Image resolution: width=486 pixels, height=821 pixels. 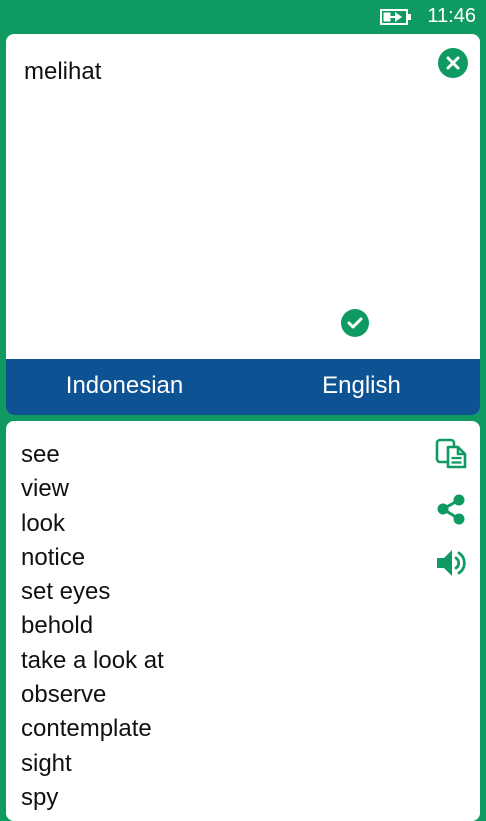 What do you see at coordinates (62, 72) in the screenshot?
I see `source-text-input: melihat` at bounding box center [62, 72].